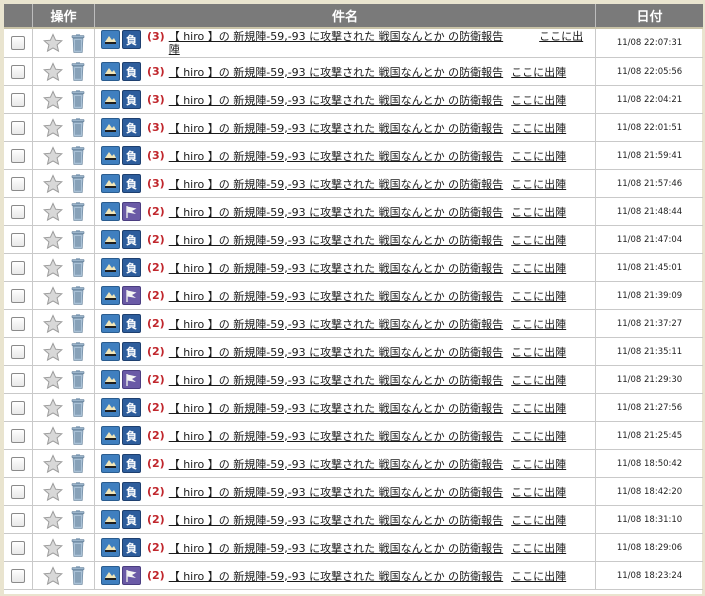 The image size is (705, 596). What do you see at coordinates (174, 49) in the screenshot?
I see `report-link-continued: 陣` at bounding box center [174, 49].